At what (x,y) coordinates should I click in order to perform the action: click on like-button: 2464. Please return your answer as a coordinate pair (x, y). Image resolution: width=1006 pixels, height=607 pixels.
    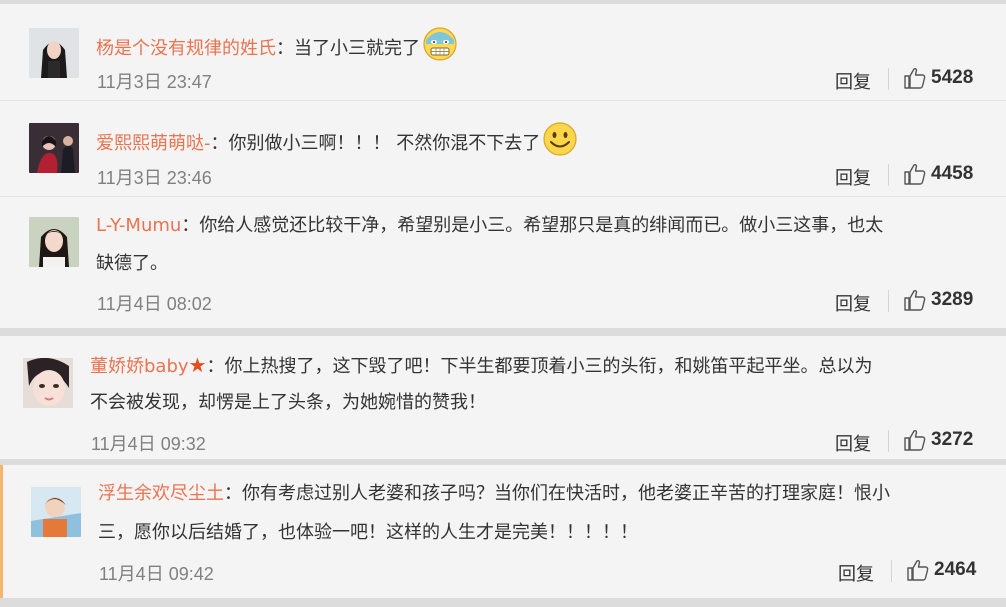
    Looking at the image, I should click on (941, 570).